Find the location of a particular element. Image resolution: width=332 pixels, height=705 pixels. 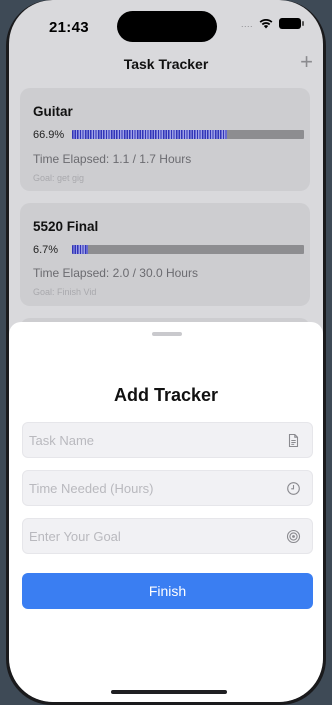

task-name-field is located at coordinates (167, 440).